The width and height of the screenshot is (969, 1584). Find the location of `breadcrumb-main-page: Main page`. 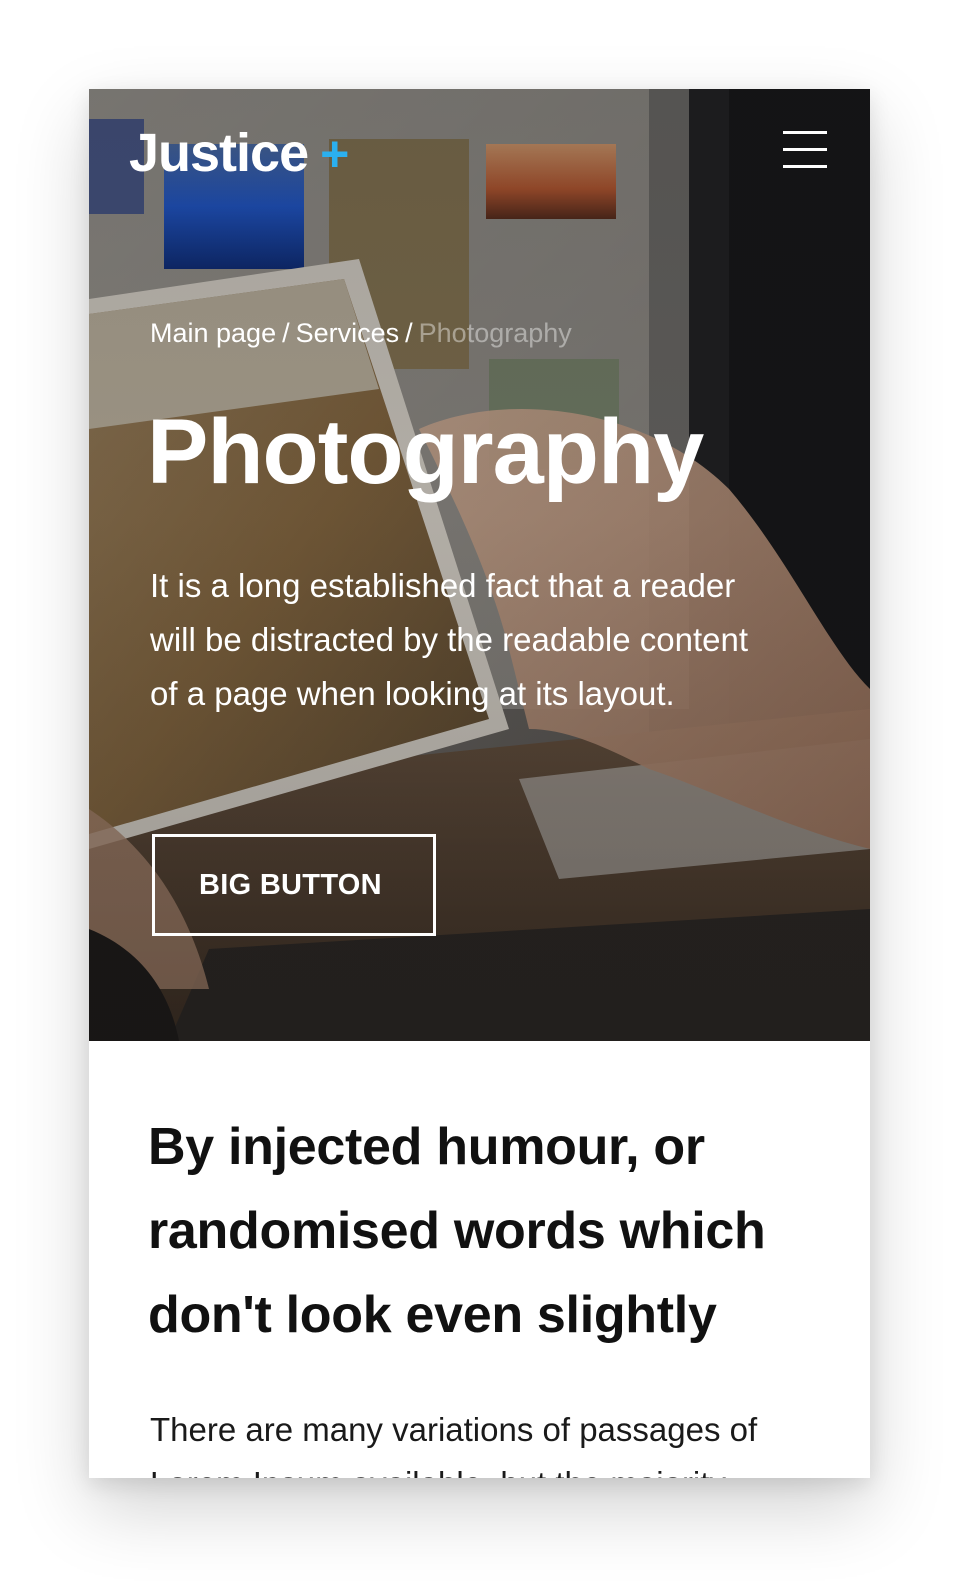

breadcrumb-main-page: Main page is located at coordinates (213, 333).